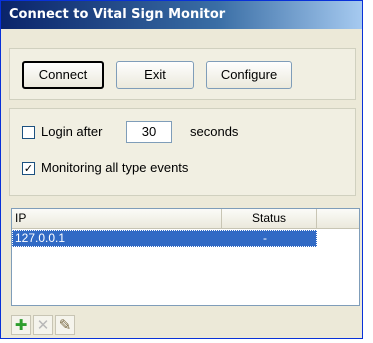  Describe the element at coordinates (63, 75) in the screenshot. I see `connect-button: Connect` at that location.